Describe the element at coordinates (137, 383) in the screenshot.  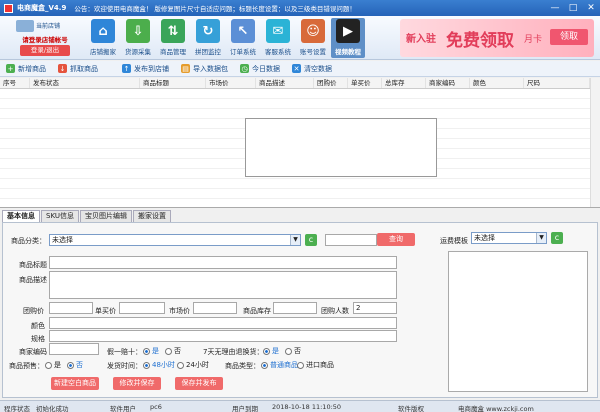
I see `modify-save-button: 修改并保存` at that location.